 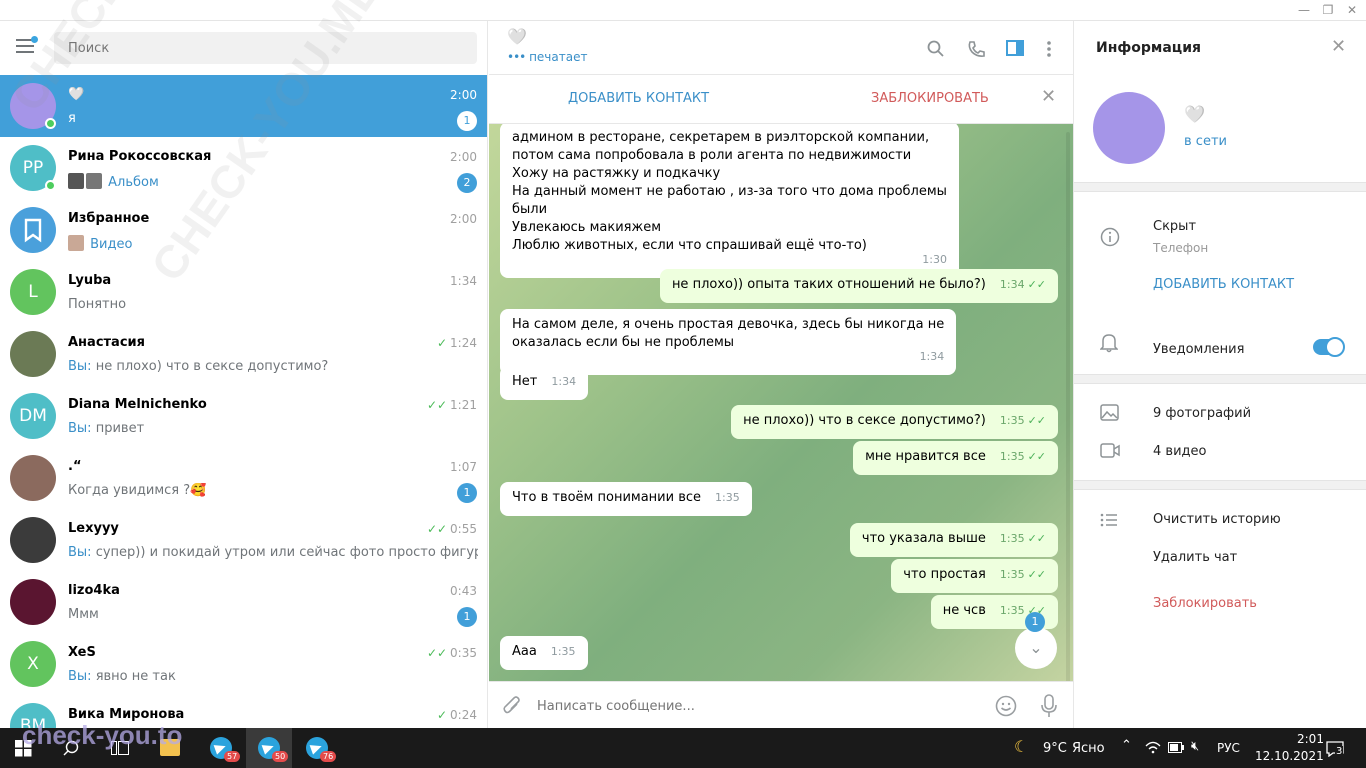 I want to click on telegram-taskbar-app-active: 50, so click(x=269, y=748).